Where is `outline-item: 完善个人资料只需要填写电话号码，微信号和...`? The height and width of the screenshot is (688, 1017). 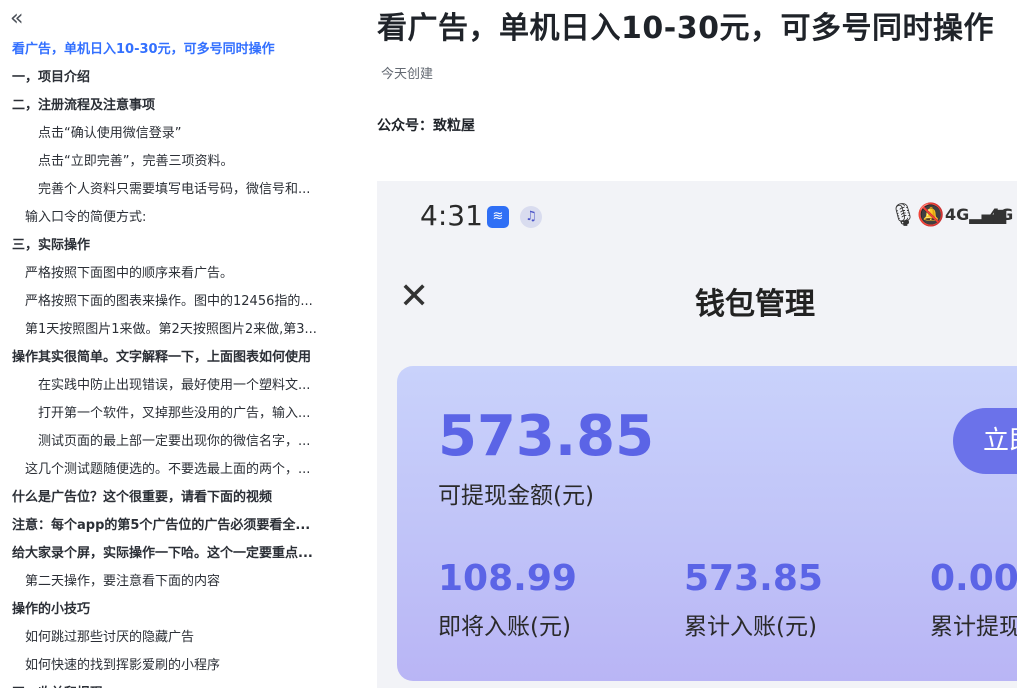 outline-item: 完善个人资料只需要填写电话号码，微信号和... is located at coordinates (159, 190).